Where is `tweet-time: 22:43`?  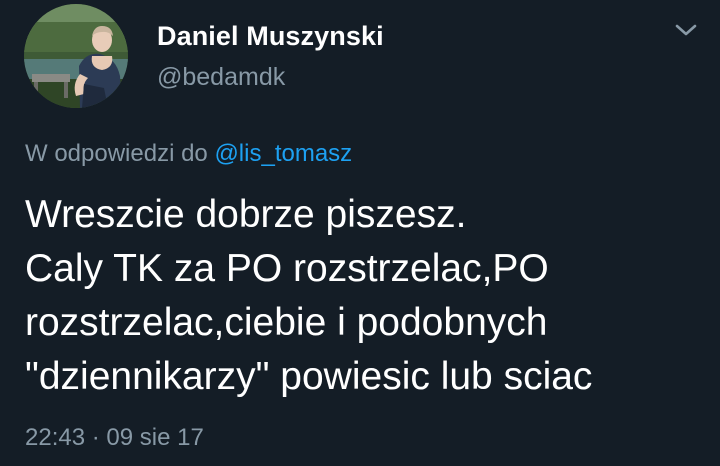
tweet-time: 22:43 is located at coordinates (55, 437).